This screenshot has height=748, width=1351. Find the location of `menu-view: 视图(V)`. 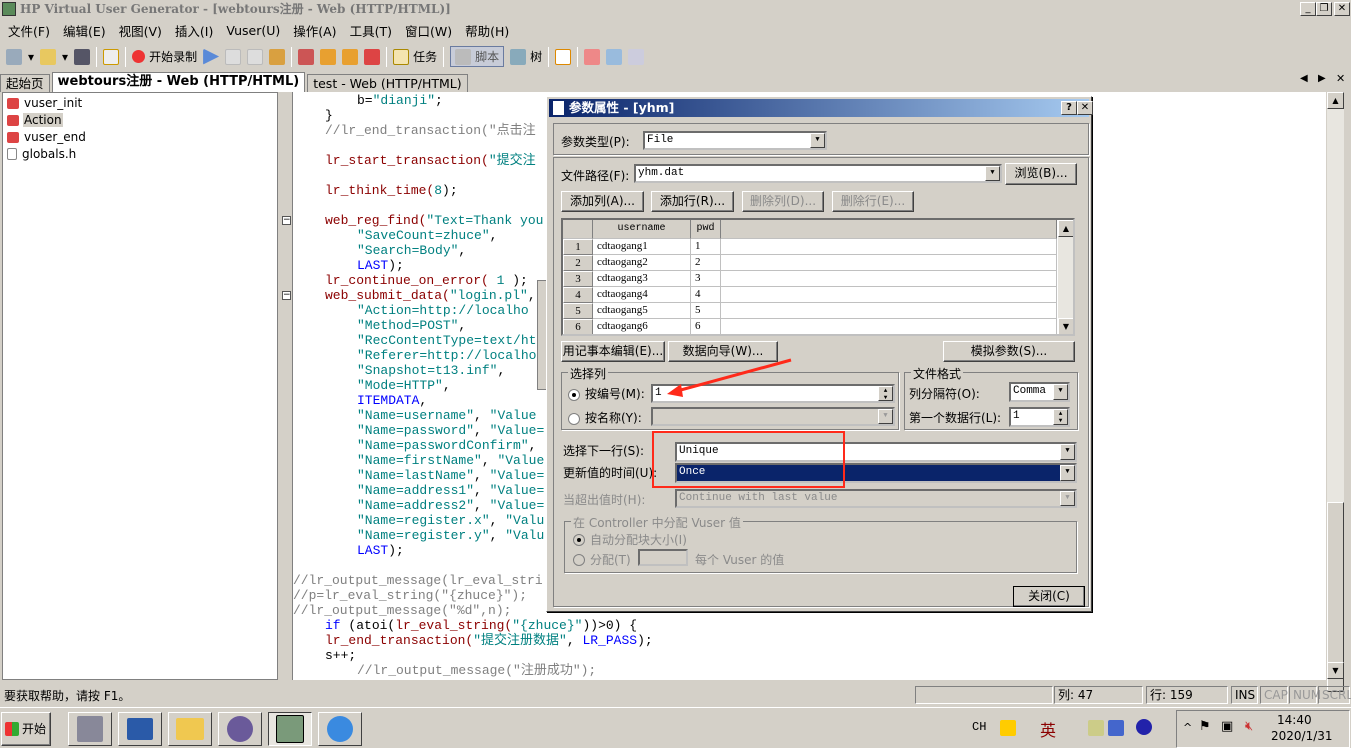

menu-view: 视图(V) is located at coordinates (140, 30).